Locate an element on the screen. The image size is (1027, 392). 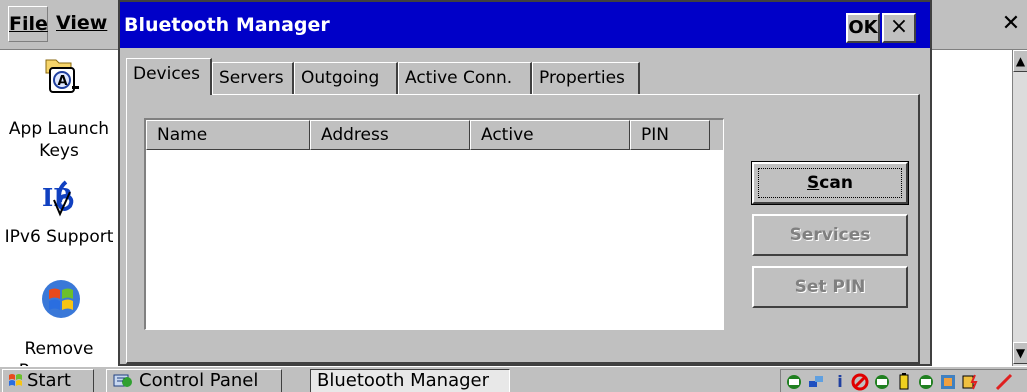
pen-icon is located at coordinates (1004, 382).